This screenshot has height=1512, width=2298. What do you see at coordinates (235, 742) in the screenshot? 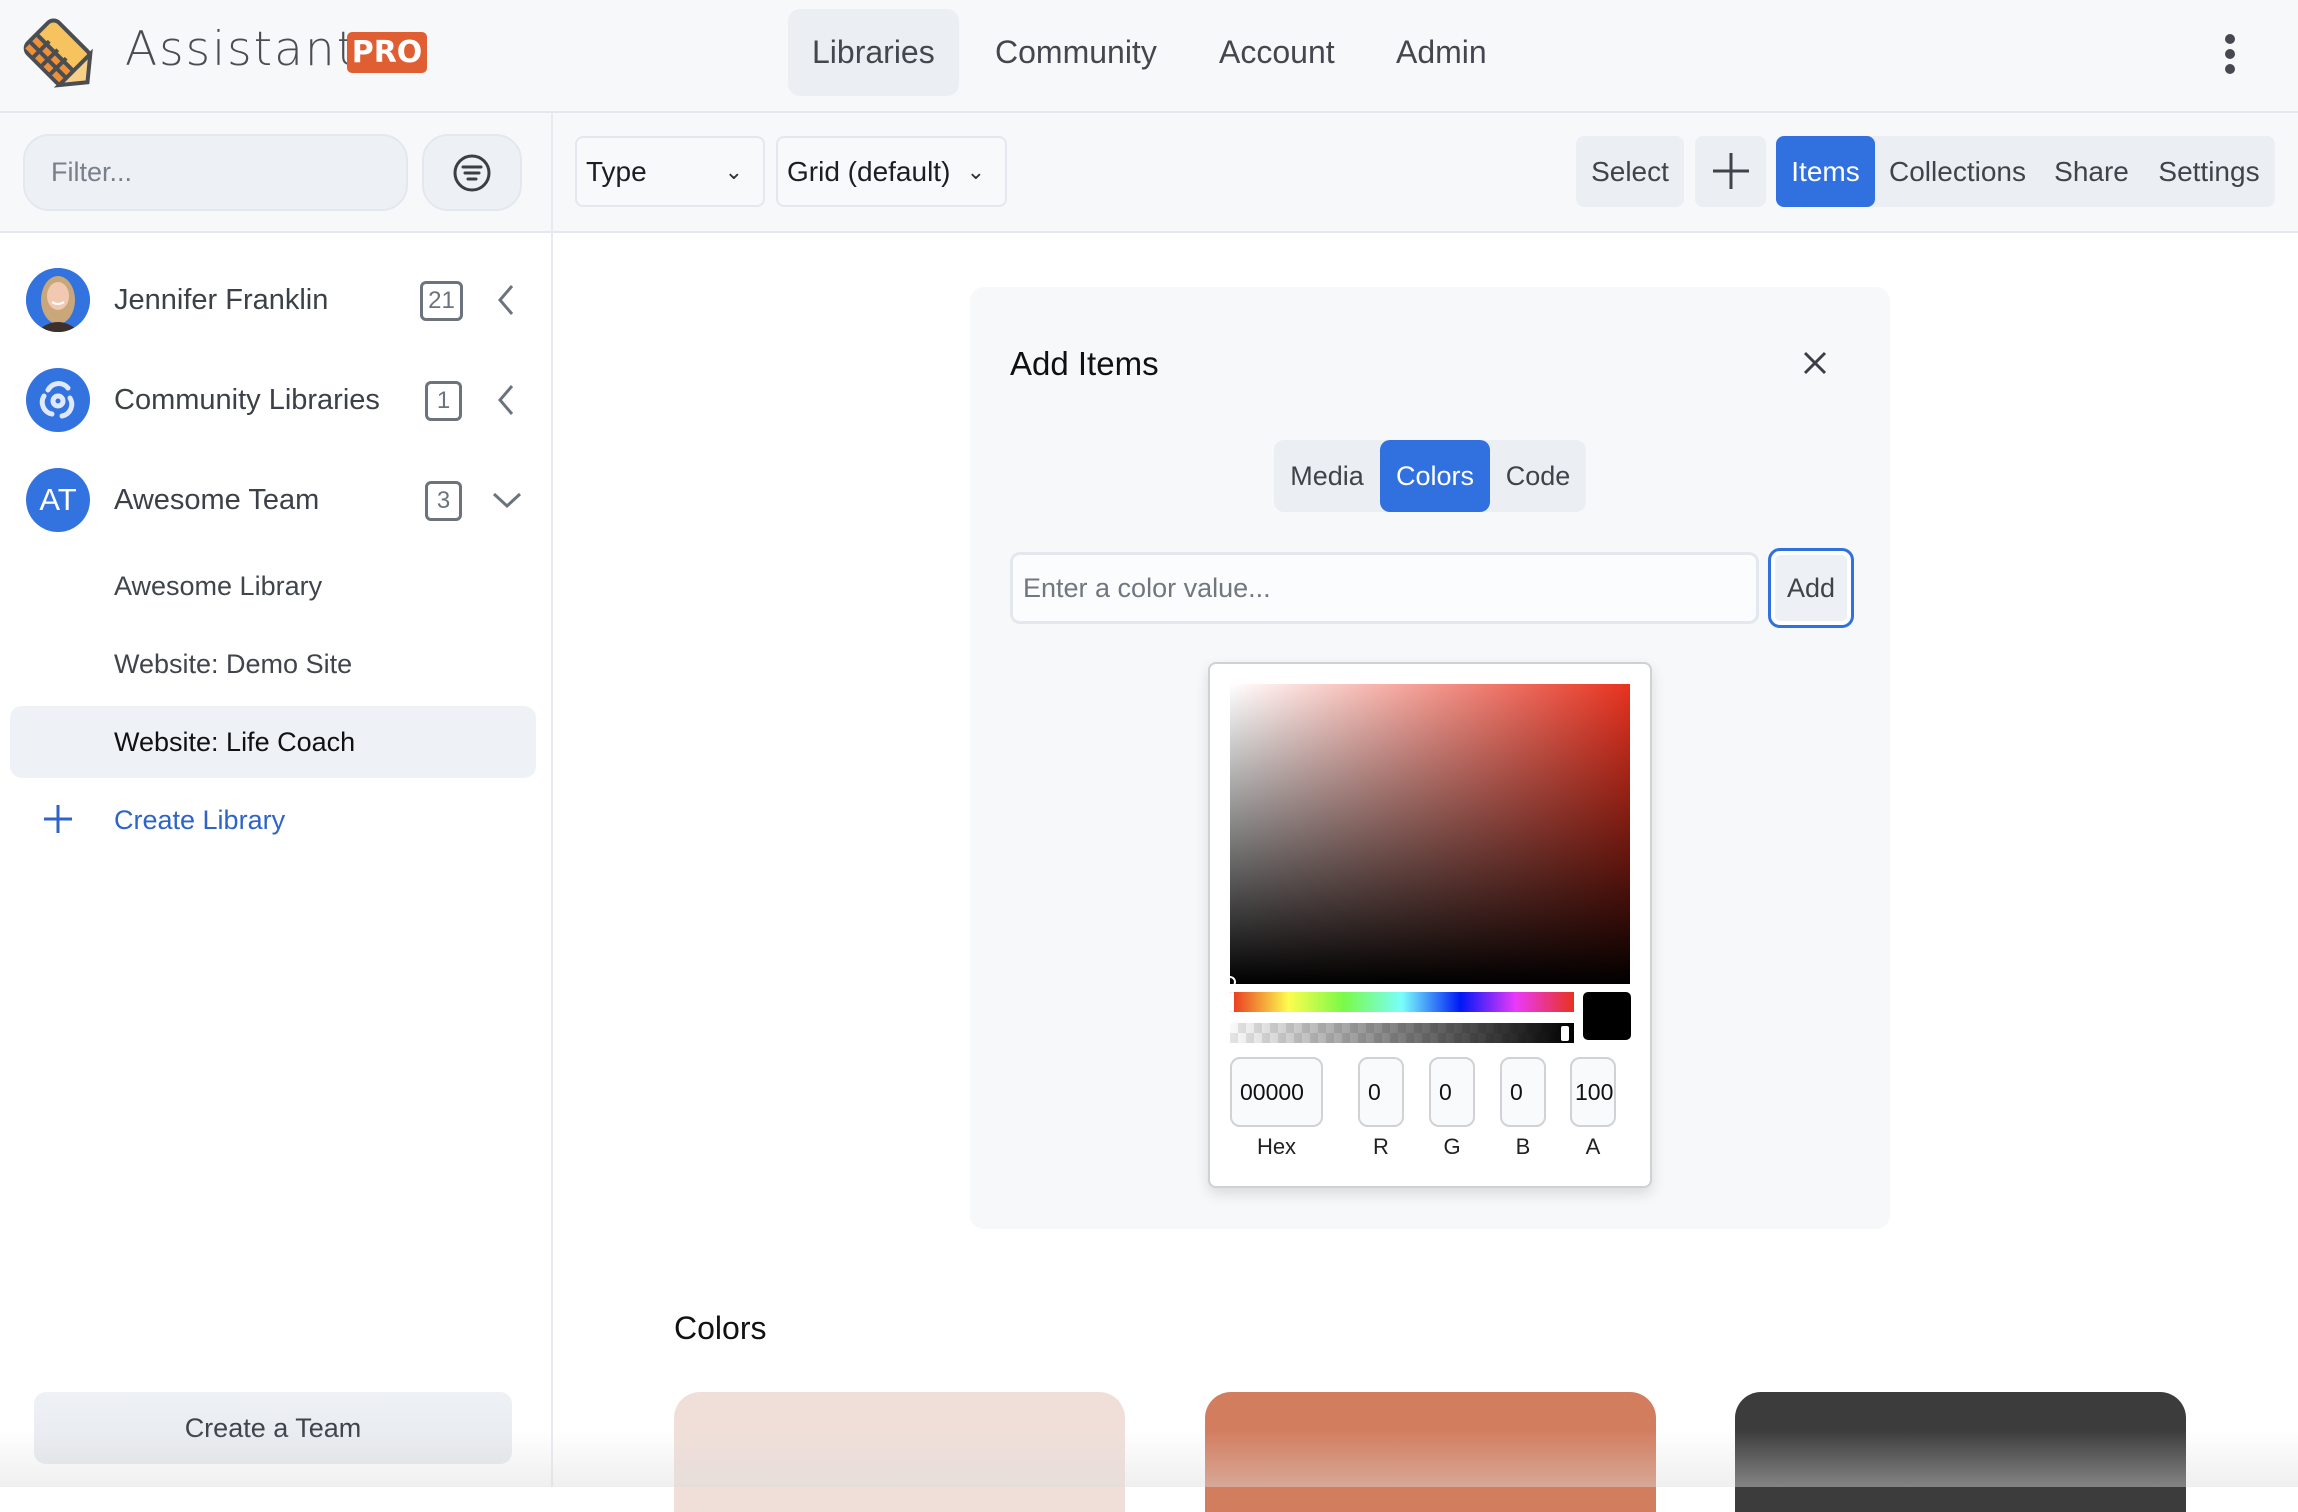
I see `library-label: Website: Life Coach` at bounding box center [235, 742].